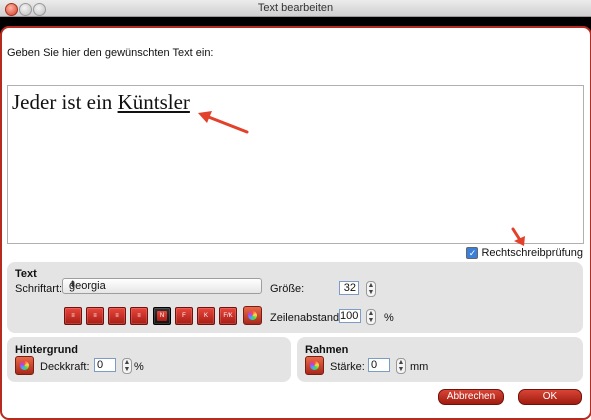 The width and height of the screenshot is (591, 420). What do you see at coordinates (26, 274) in the screenshot?
I see `text-panel-header: Text` at bounding box center [26, 274].